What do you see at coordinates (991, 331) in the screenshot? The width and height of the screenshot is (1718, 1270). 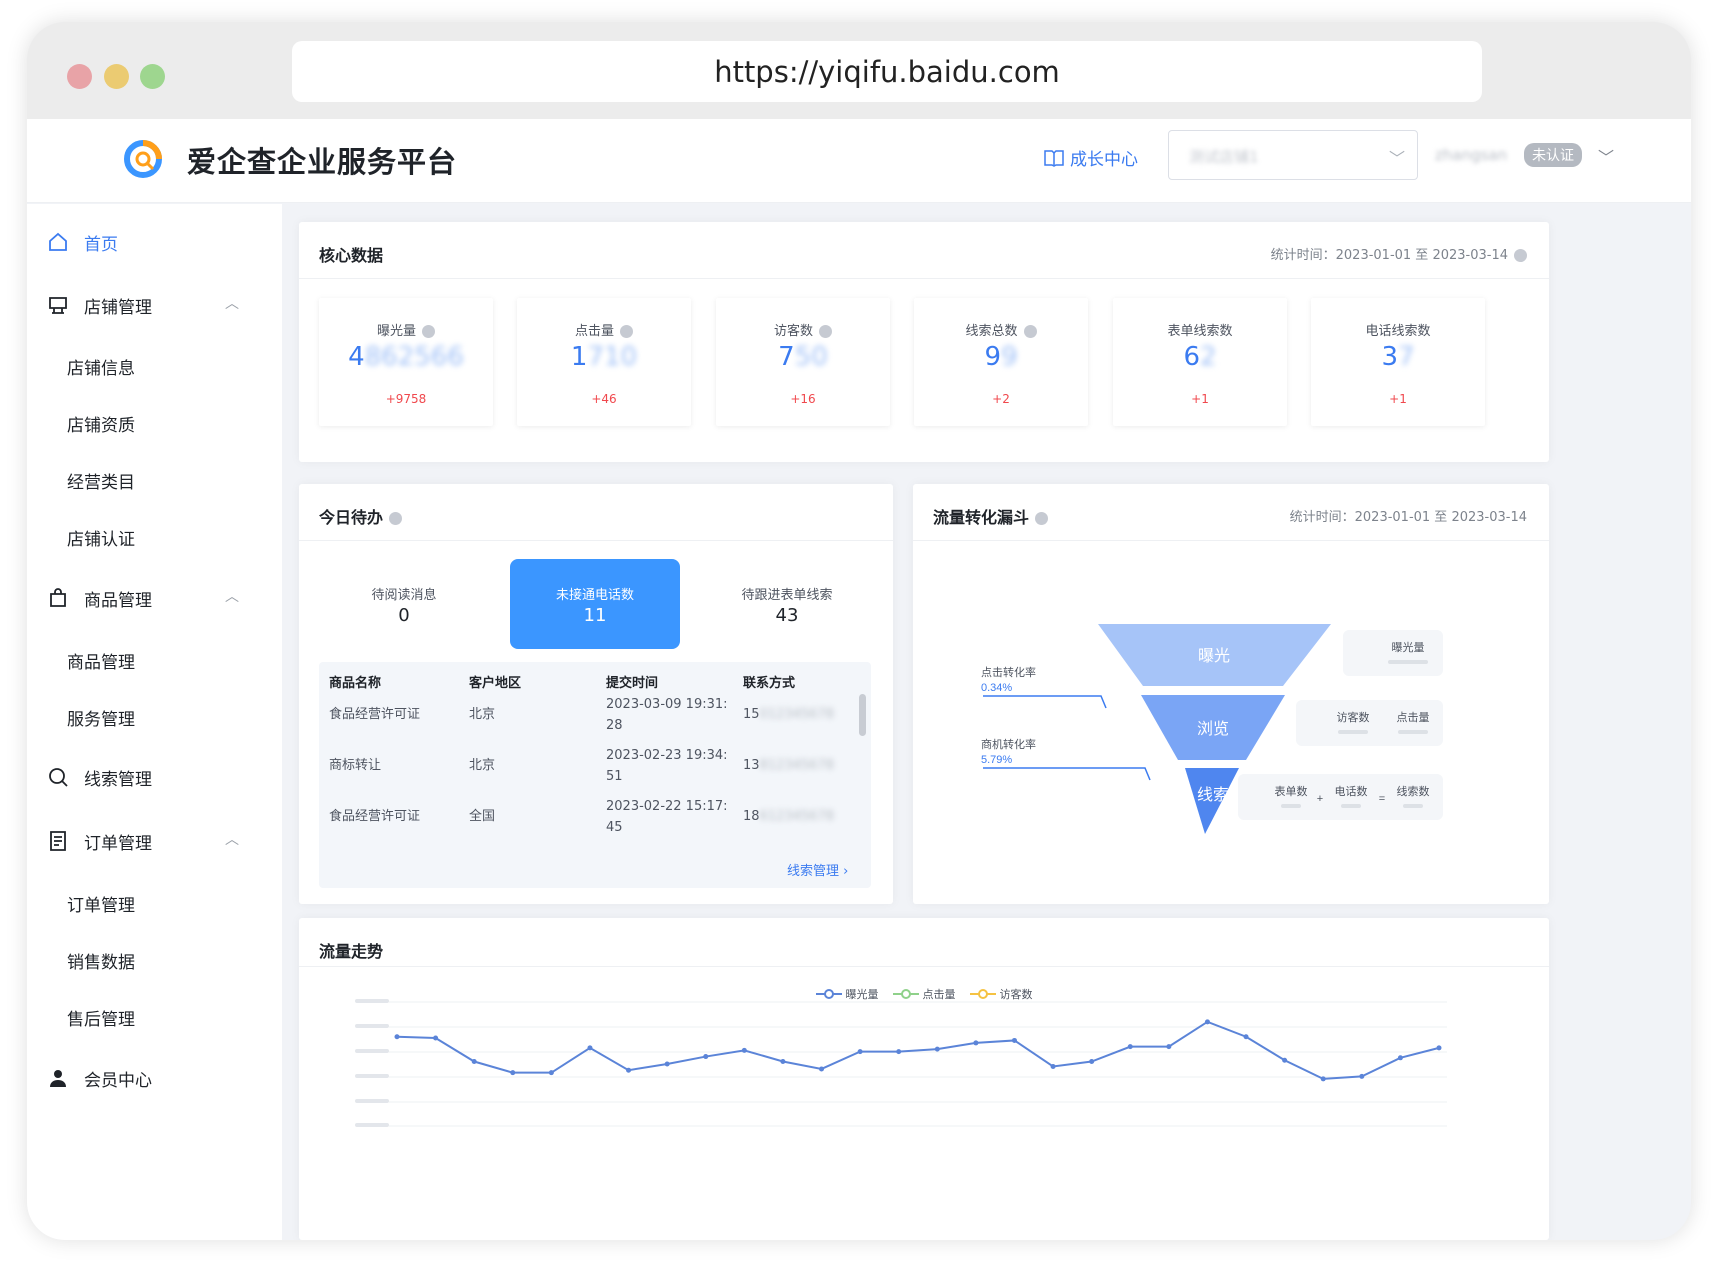 I see `metric-label-text: 线索总数` at bounding box center [991, 331].